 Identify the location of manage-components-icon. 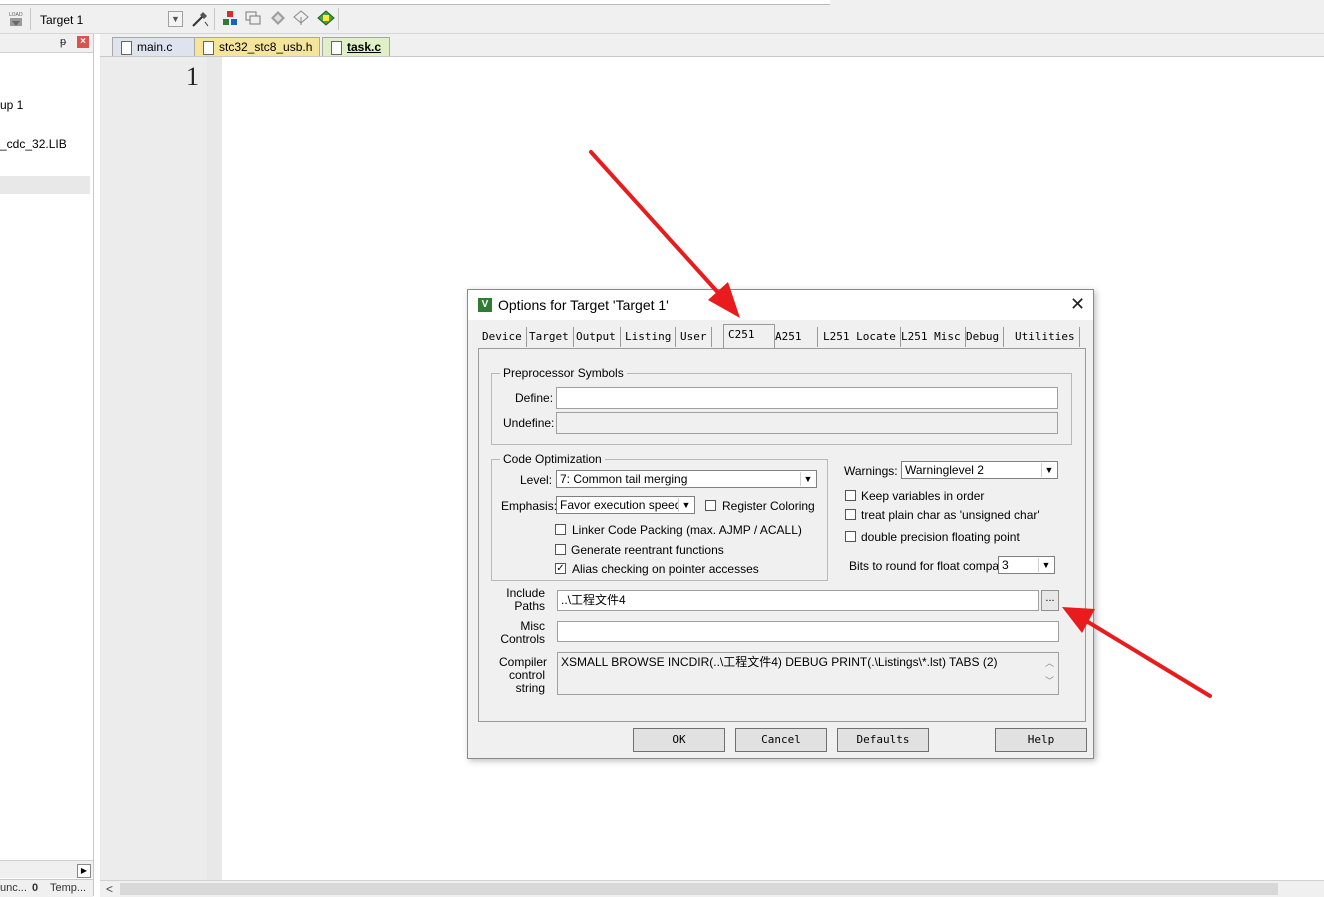
(230, 18).